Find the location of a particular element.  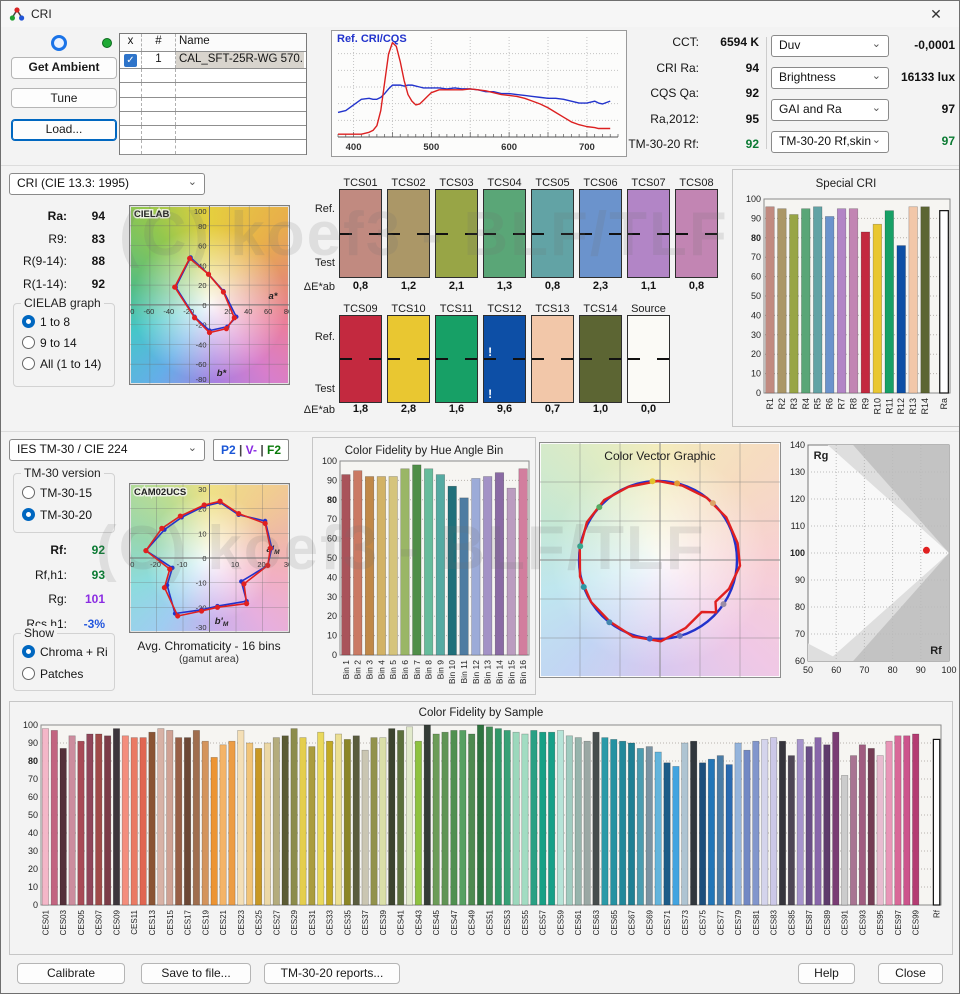

report-links: P2 | V- | F2 is located at coordinates (251, 450).